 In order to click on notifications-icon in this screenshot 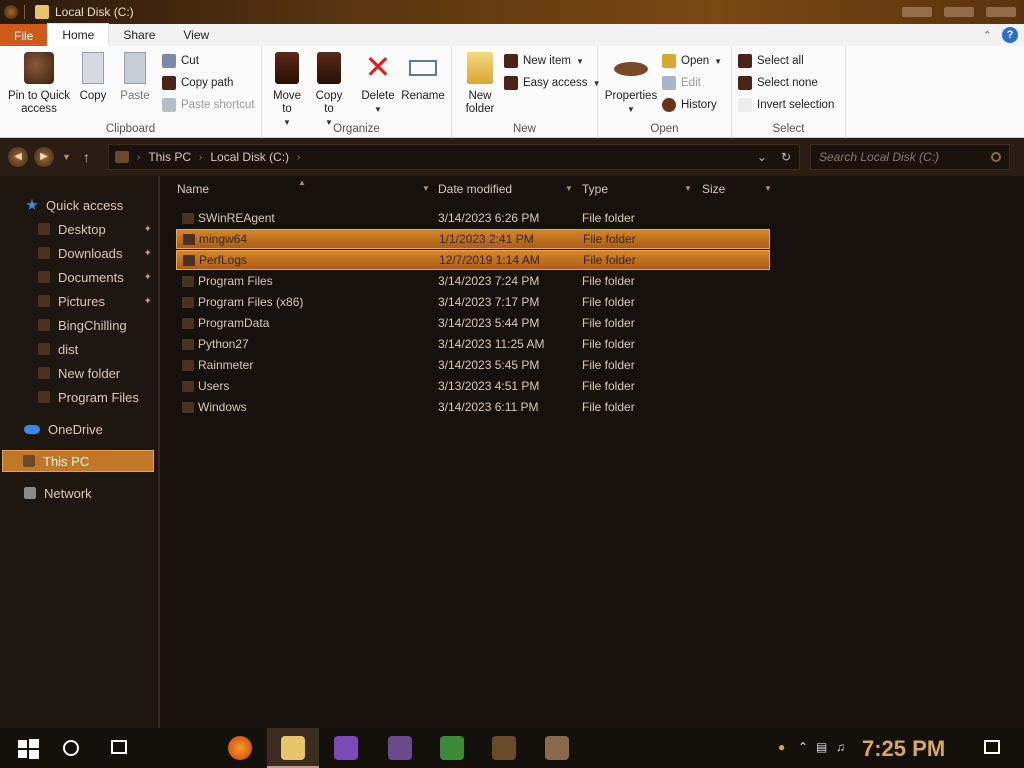, I will do `click(992, 747)`.